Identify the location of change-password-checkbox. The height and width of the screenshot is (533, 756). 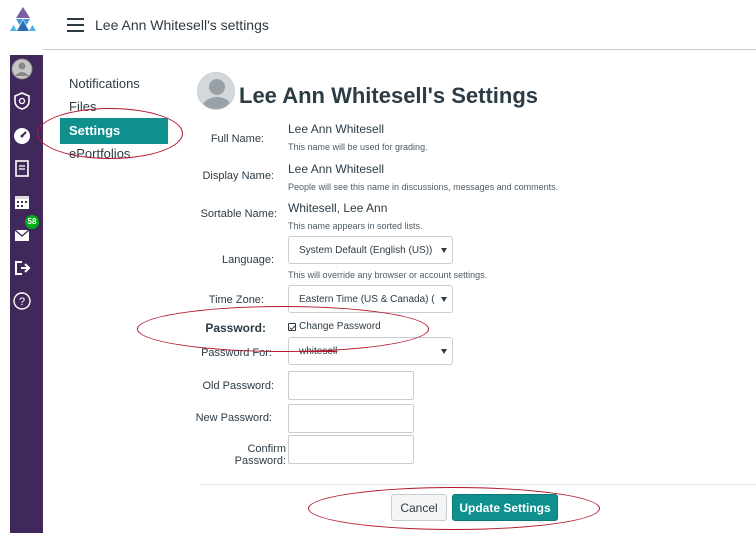
(292, 326).